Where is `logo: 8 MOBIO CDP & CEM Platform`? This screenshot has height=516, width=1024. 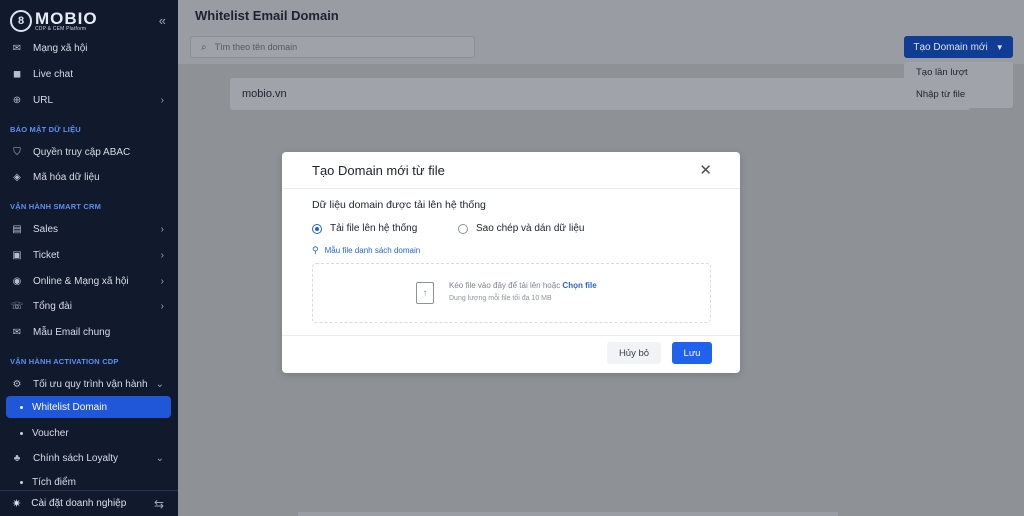 logo: 8 MOBIO CDP & CEM Platform is located at coordinates (54, 21).